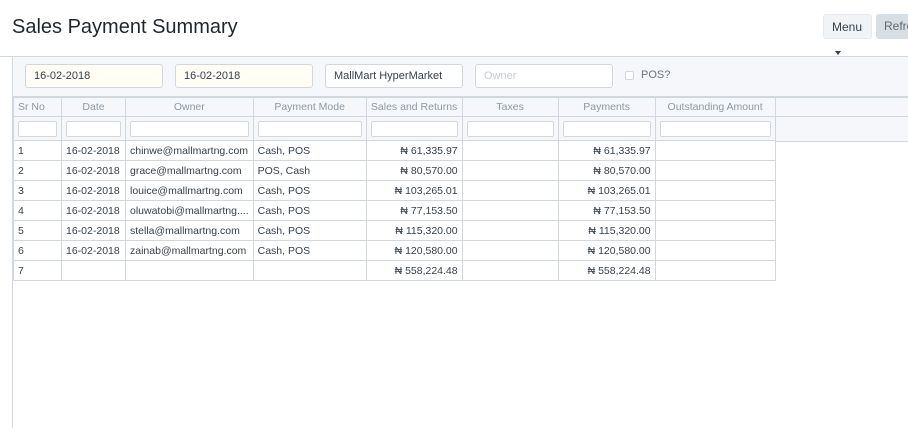  Describe the element at coordinates (309, 107) in the screenshot. I see `column-header-payment-mode: Payment Mode` at that location.